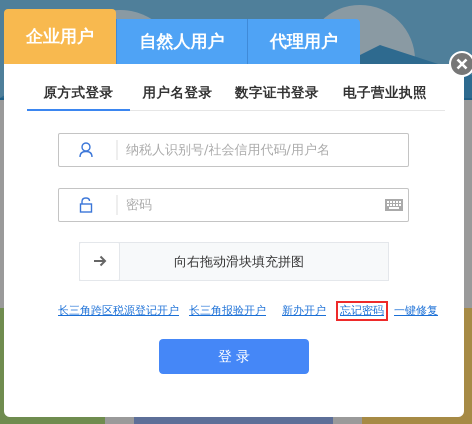 The image size is (472, 424). I want to click on login-method-tab: 用户名登录, so click(177, 95).